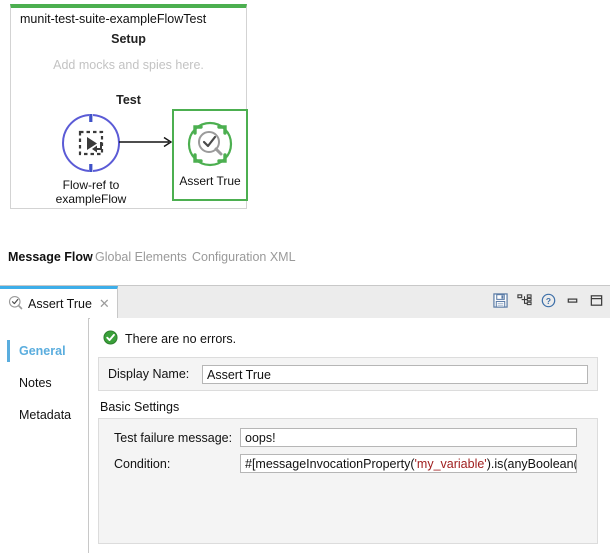 This screenshot has width=610, height=553. Describe the element at coordinates (113, 19) in the screenshot. I see `flow-title: munit-test-suite-exampleFlowTest` at that location.